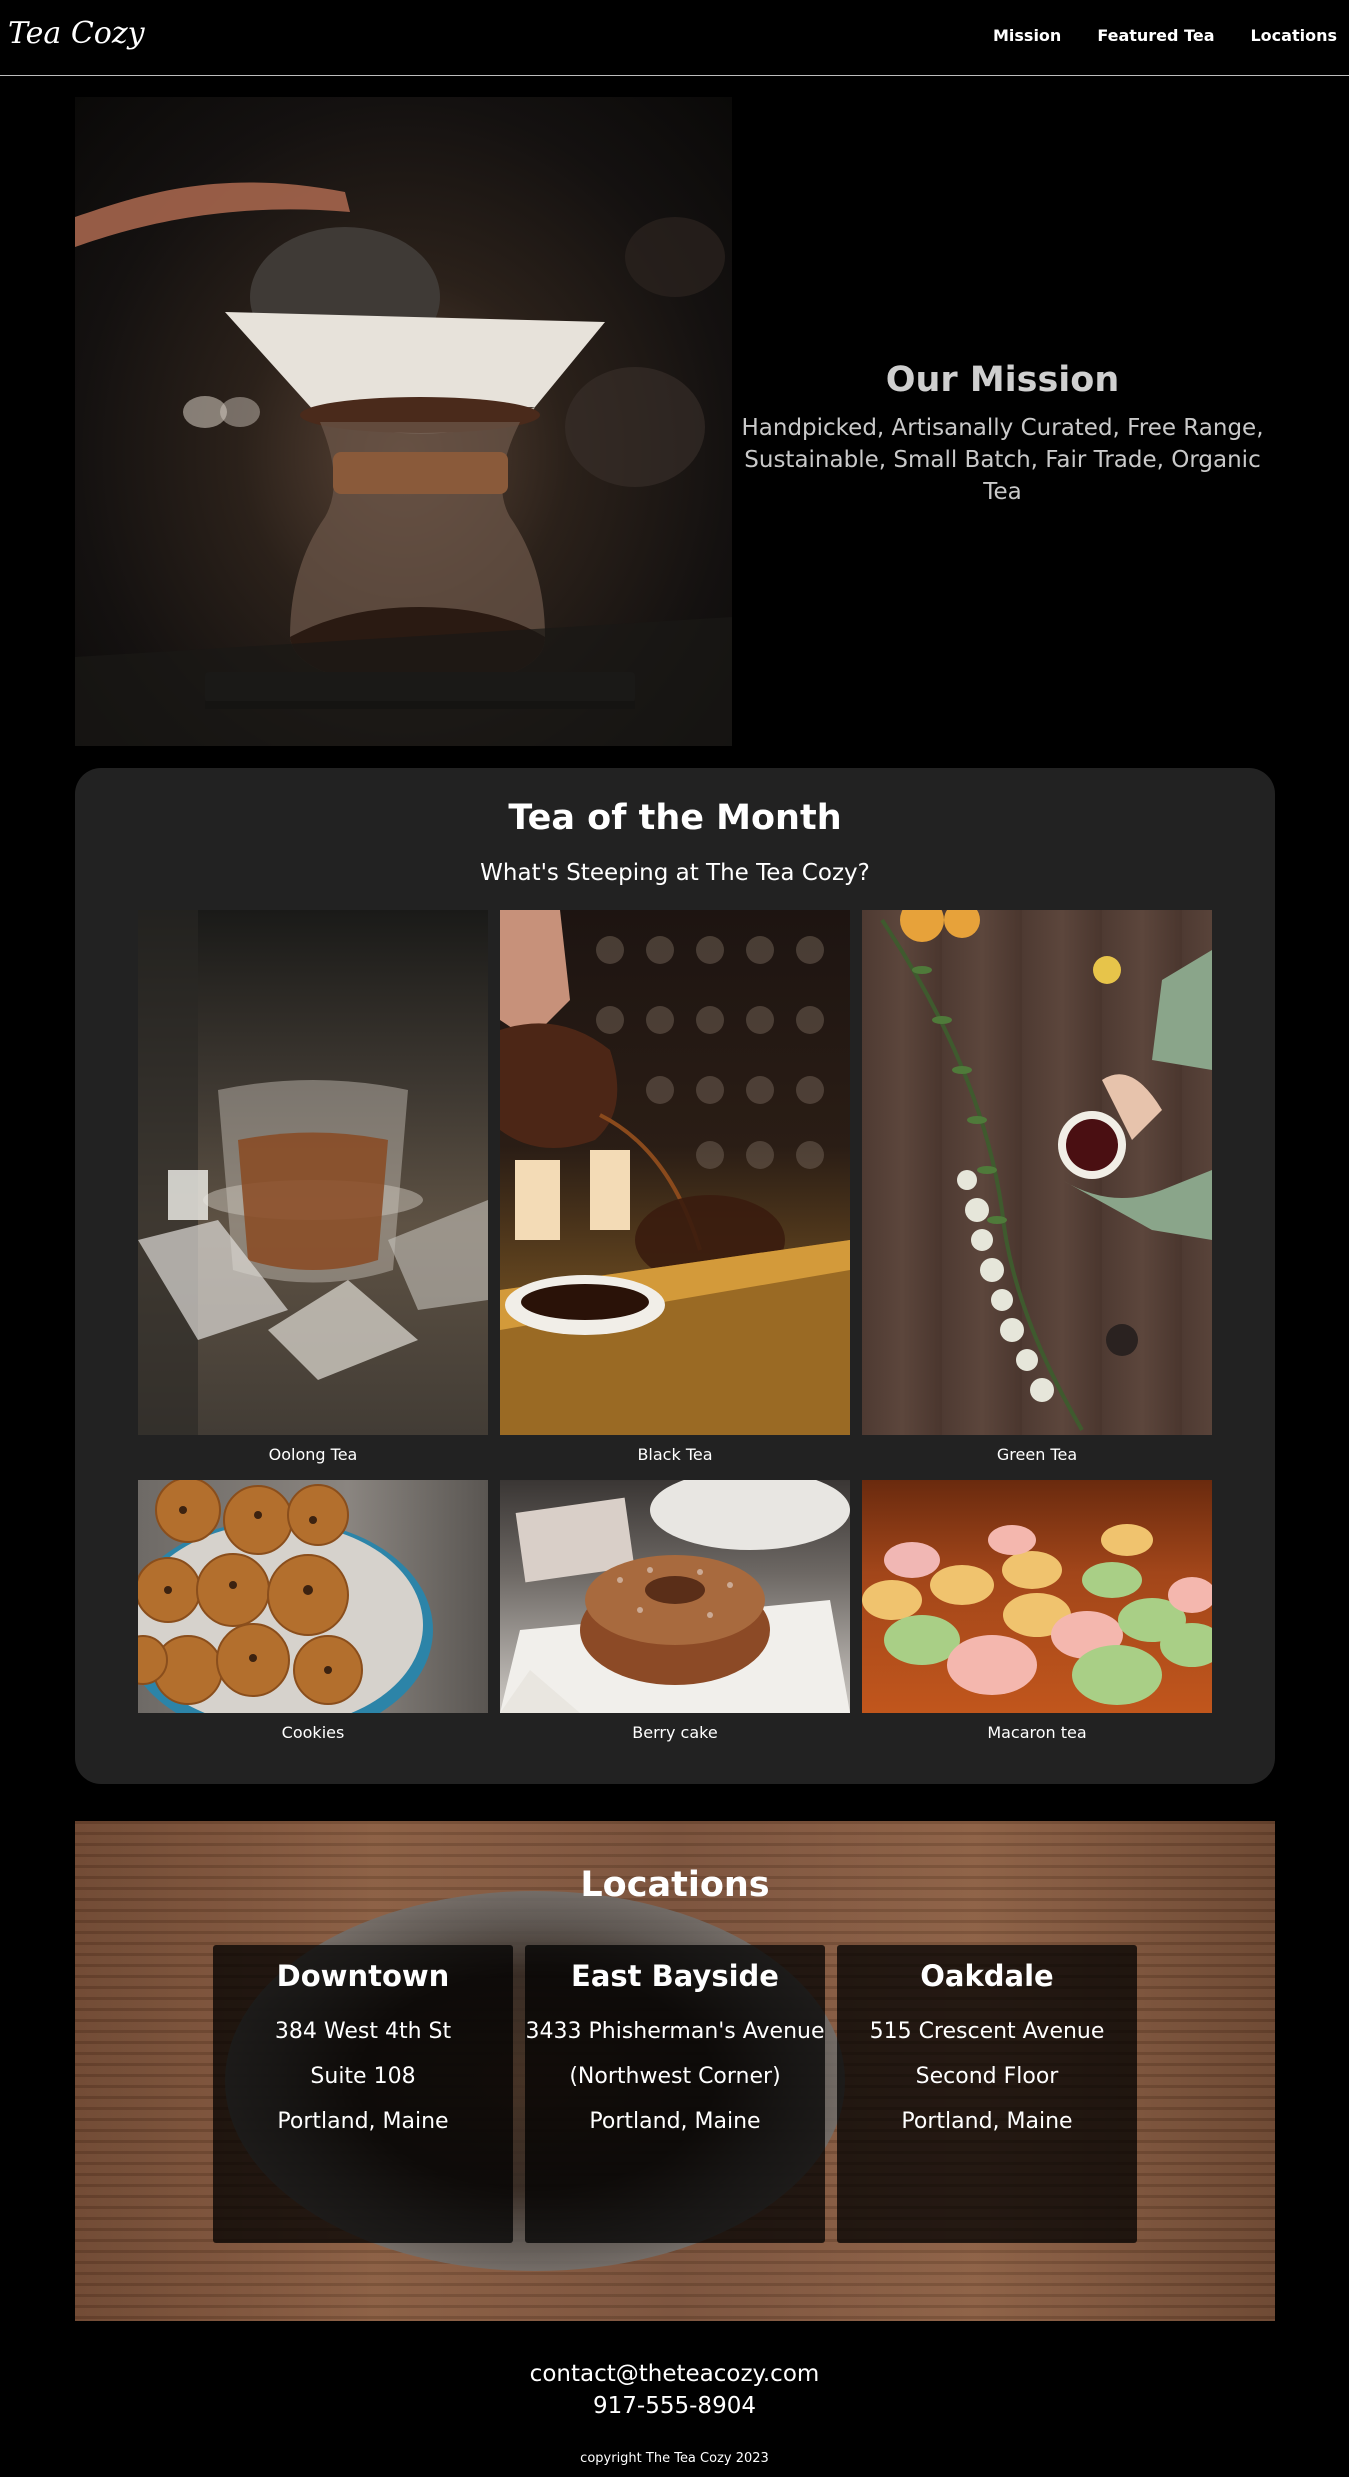 The width and height of the screenshot is (1349, 2477). What do you see at coordinates (987, 1976) in the screenshot?
I see `location-name: Oakdale` at bounding box center [987, 1976].